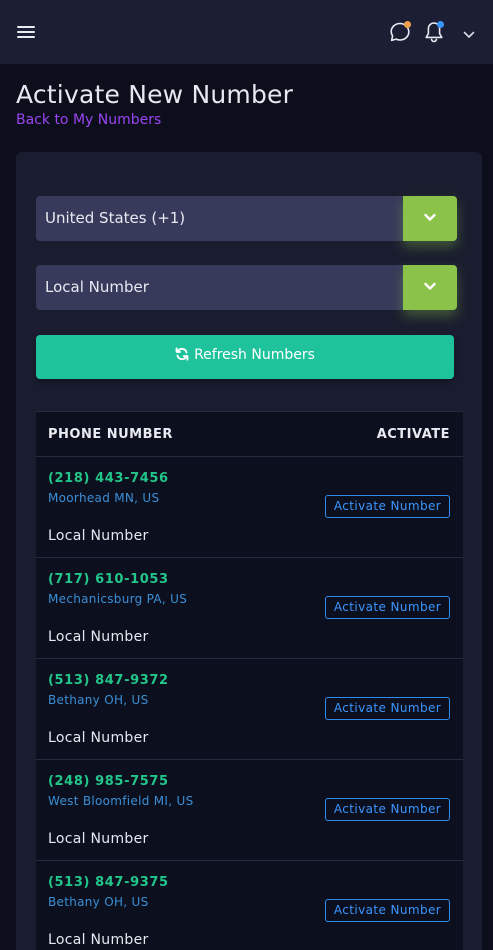 The image size is (493, 950). What do you see at coordinates (104, 498) in the screenshot?
I see `number-location: Moorhead MN, US` at bounding box center [104, 498].